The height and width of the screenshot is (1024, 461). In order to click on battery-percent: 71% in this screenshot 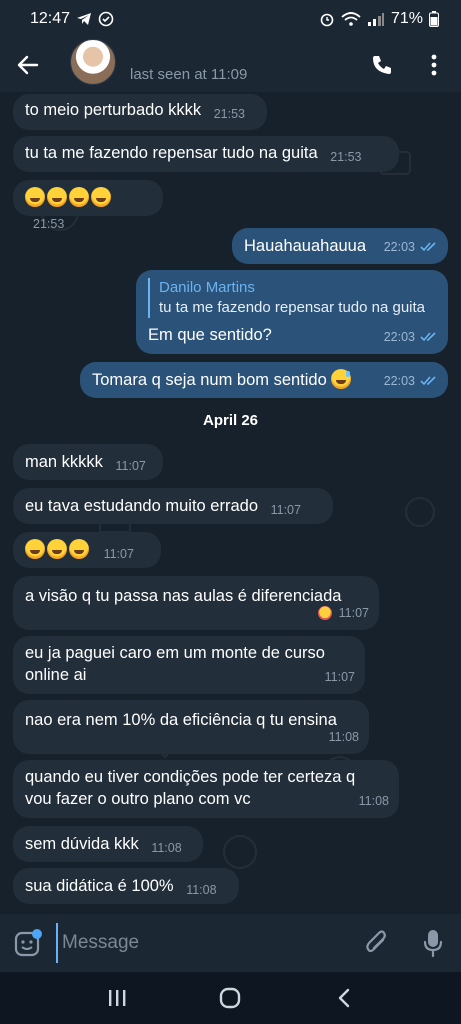, I will do `click(406, 18)`.